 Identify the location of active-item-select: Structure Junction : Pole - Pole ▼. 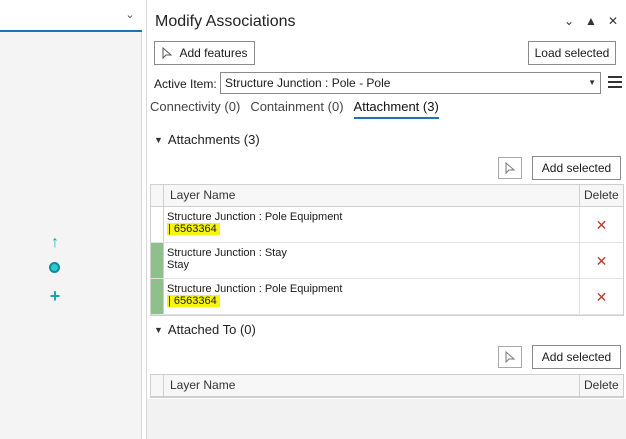
(410, 83).